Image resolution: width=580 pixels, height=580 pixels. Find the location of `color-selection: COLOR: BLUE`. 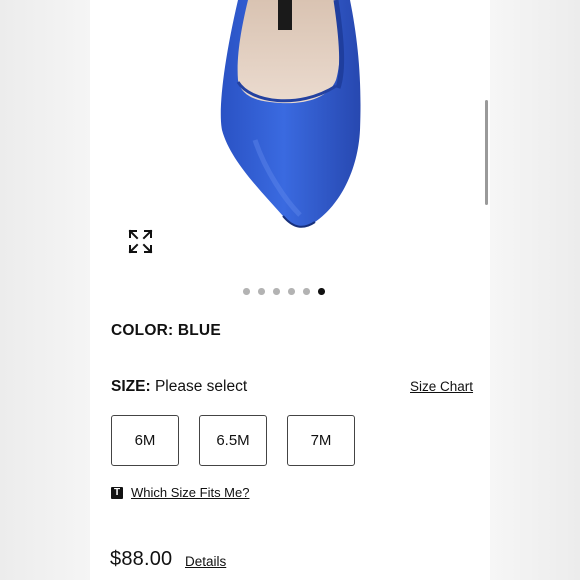

color-selection: COLOR: BLUE is located at coordinates (166, 331).